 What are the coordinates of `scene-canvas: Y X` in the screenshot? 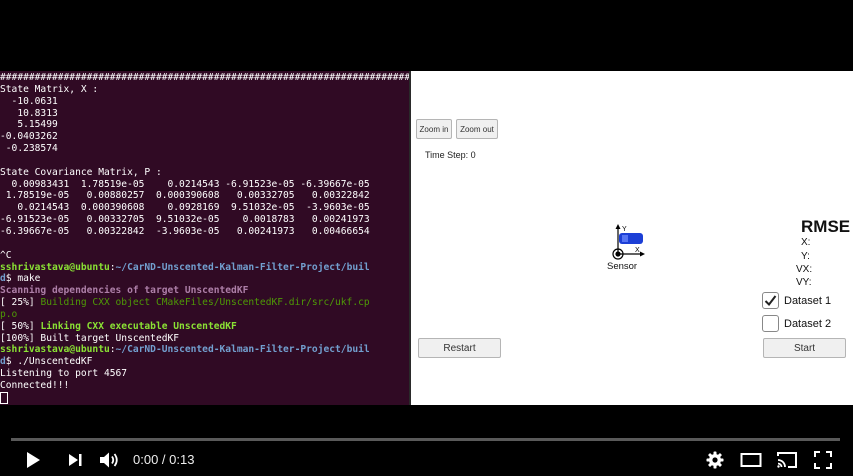 It's located at (628, 242).